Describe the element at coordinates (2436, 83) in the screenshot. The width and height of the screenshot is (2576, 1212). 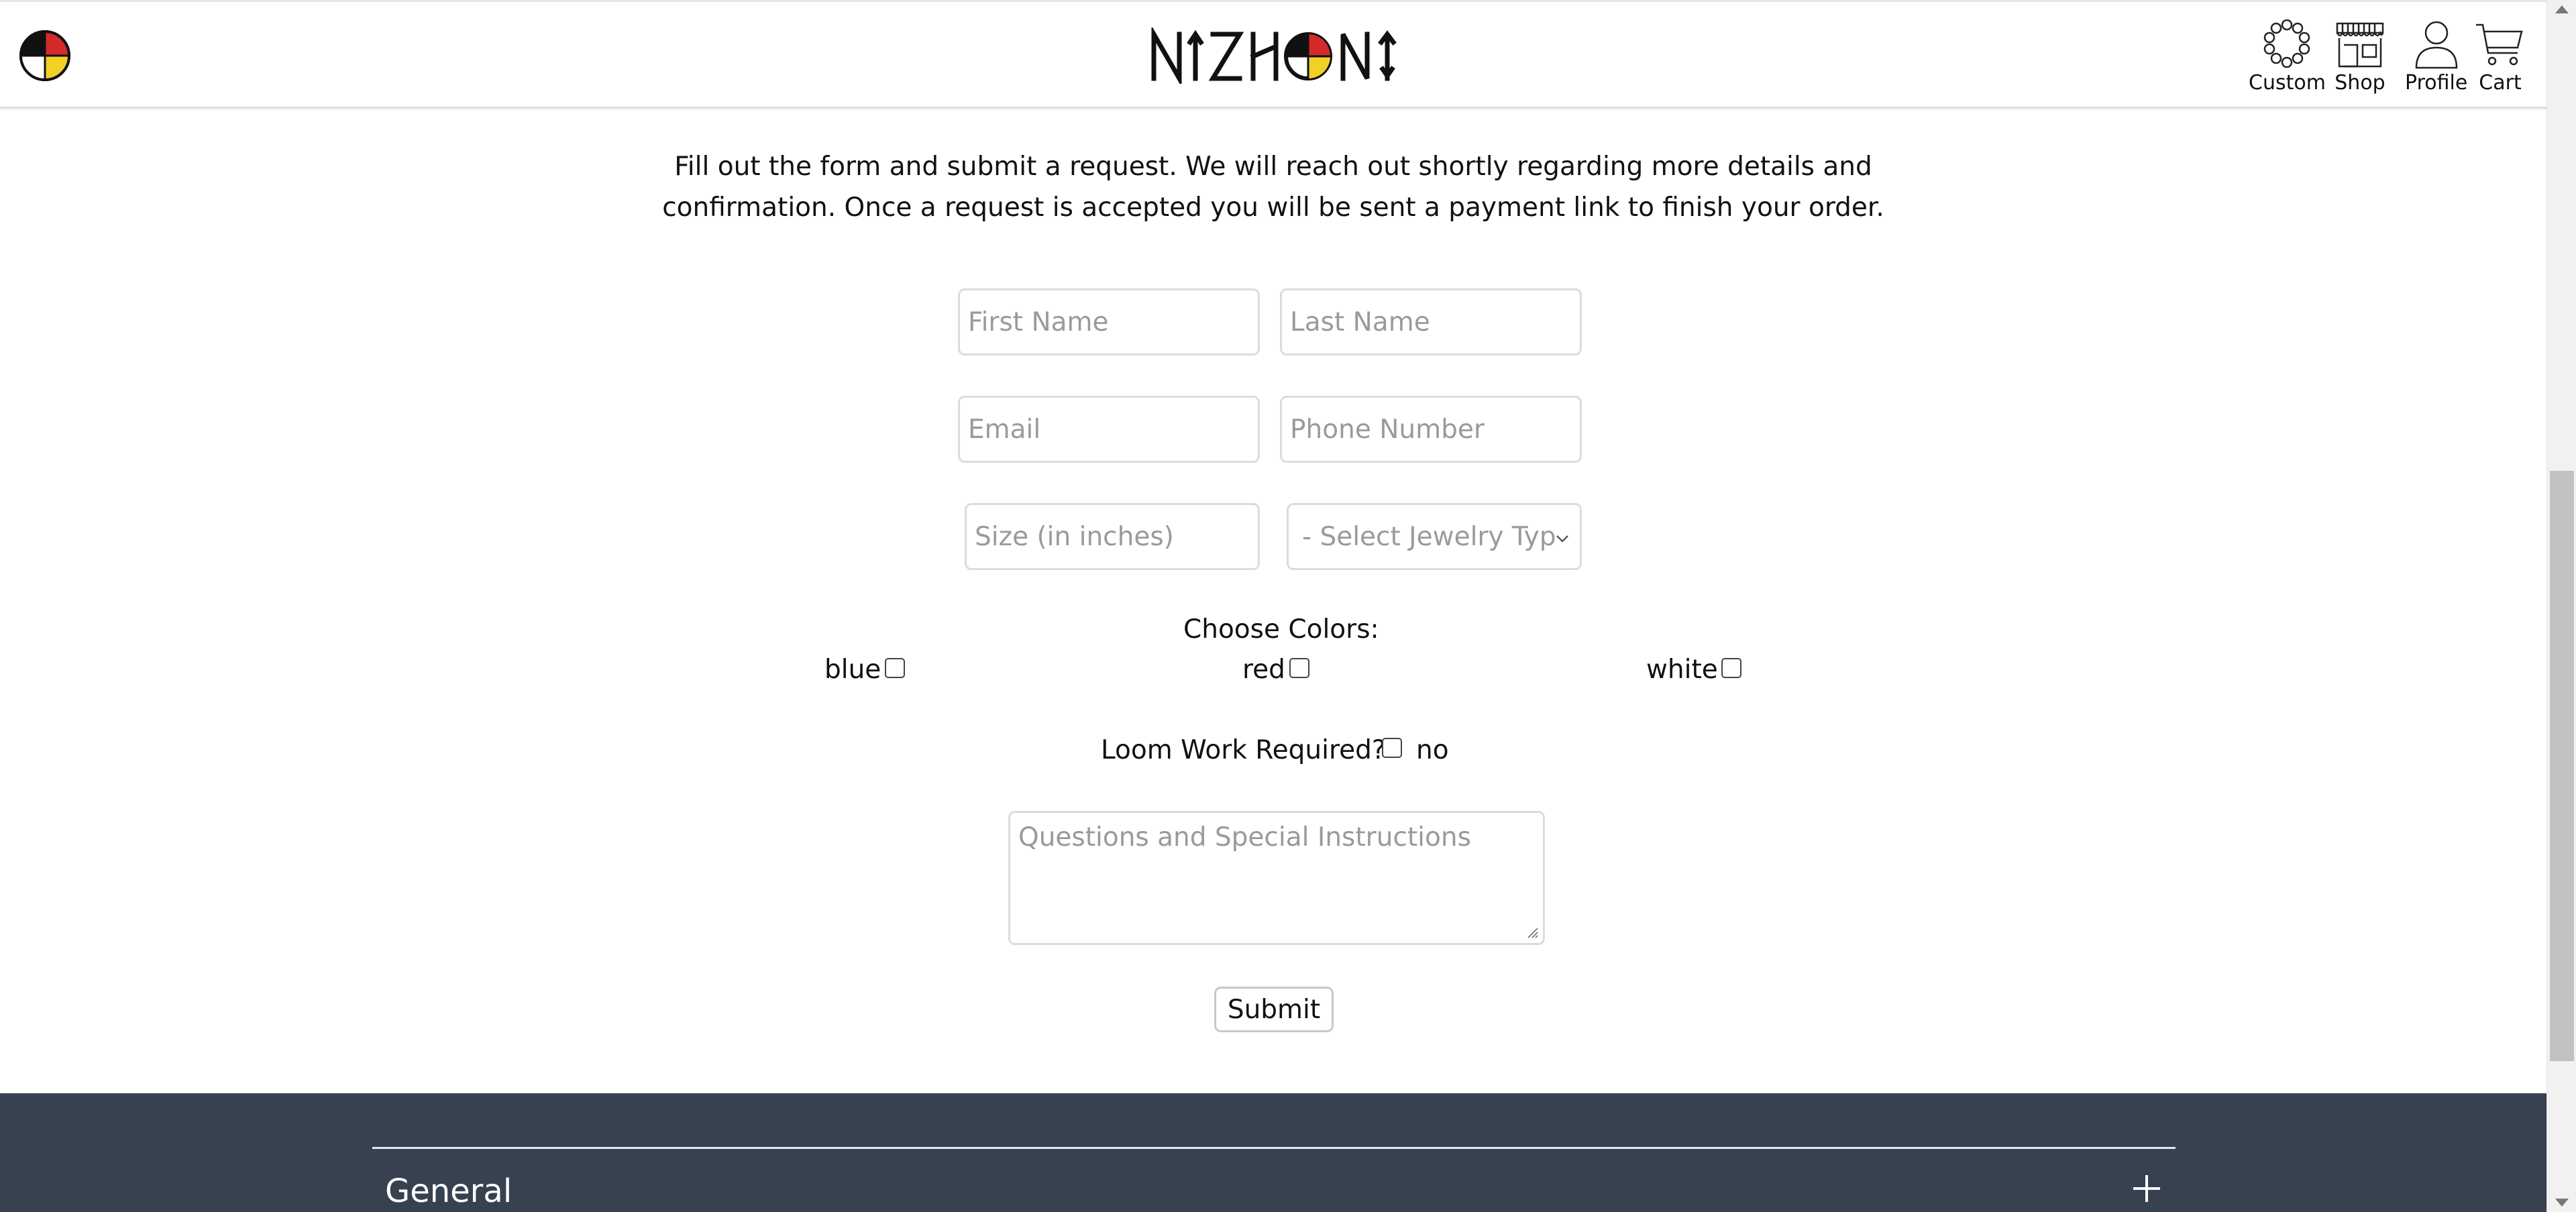
I see `nav-profile-label: Profile` at that location.